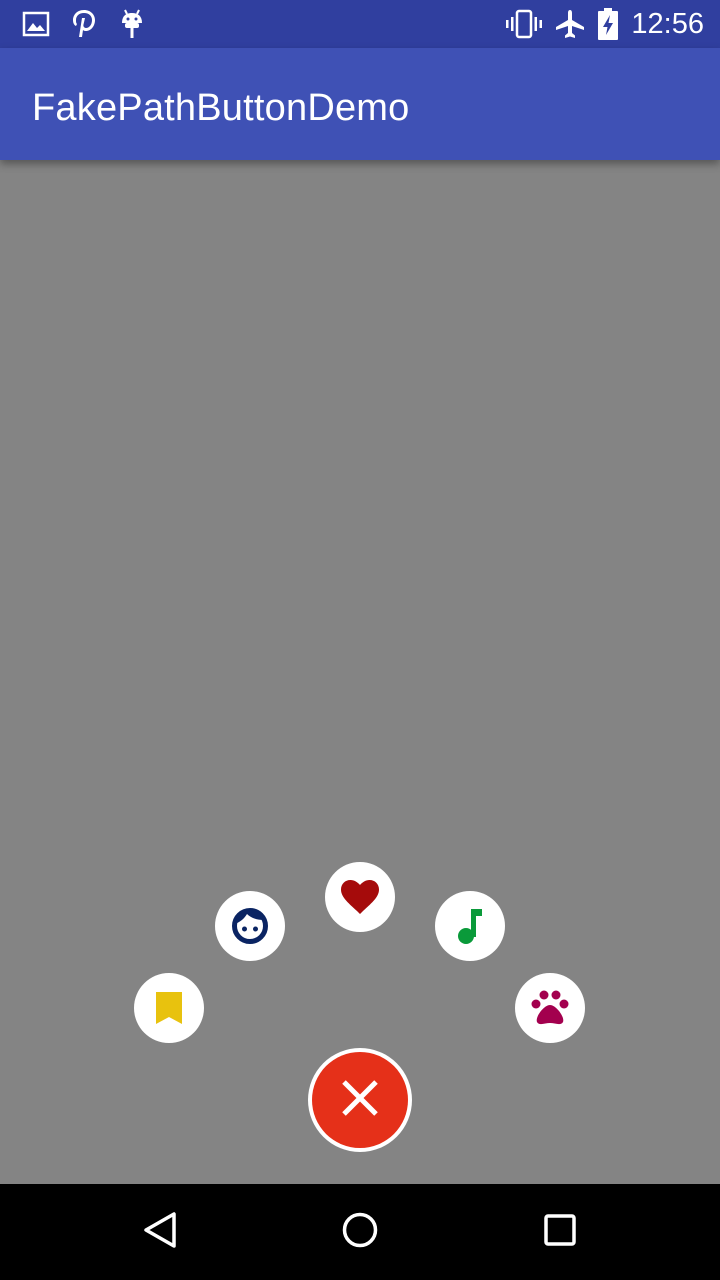 The width and height of the screenshot is (720, 1280). Describe the element at coordinates (132, 24) in the screenshot. I see `android-icon` at that location.